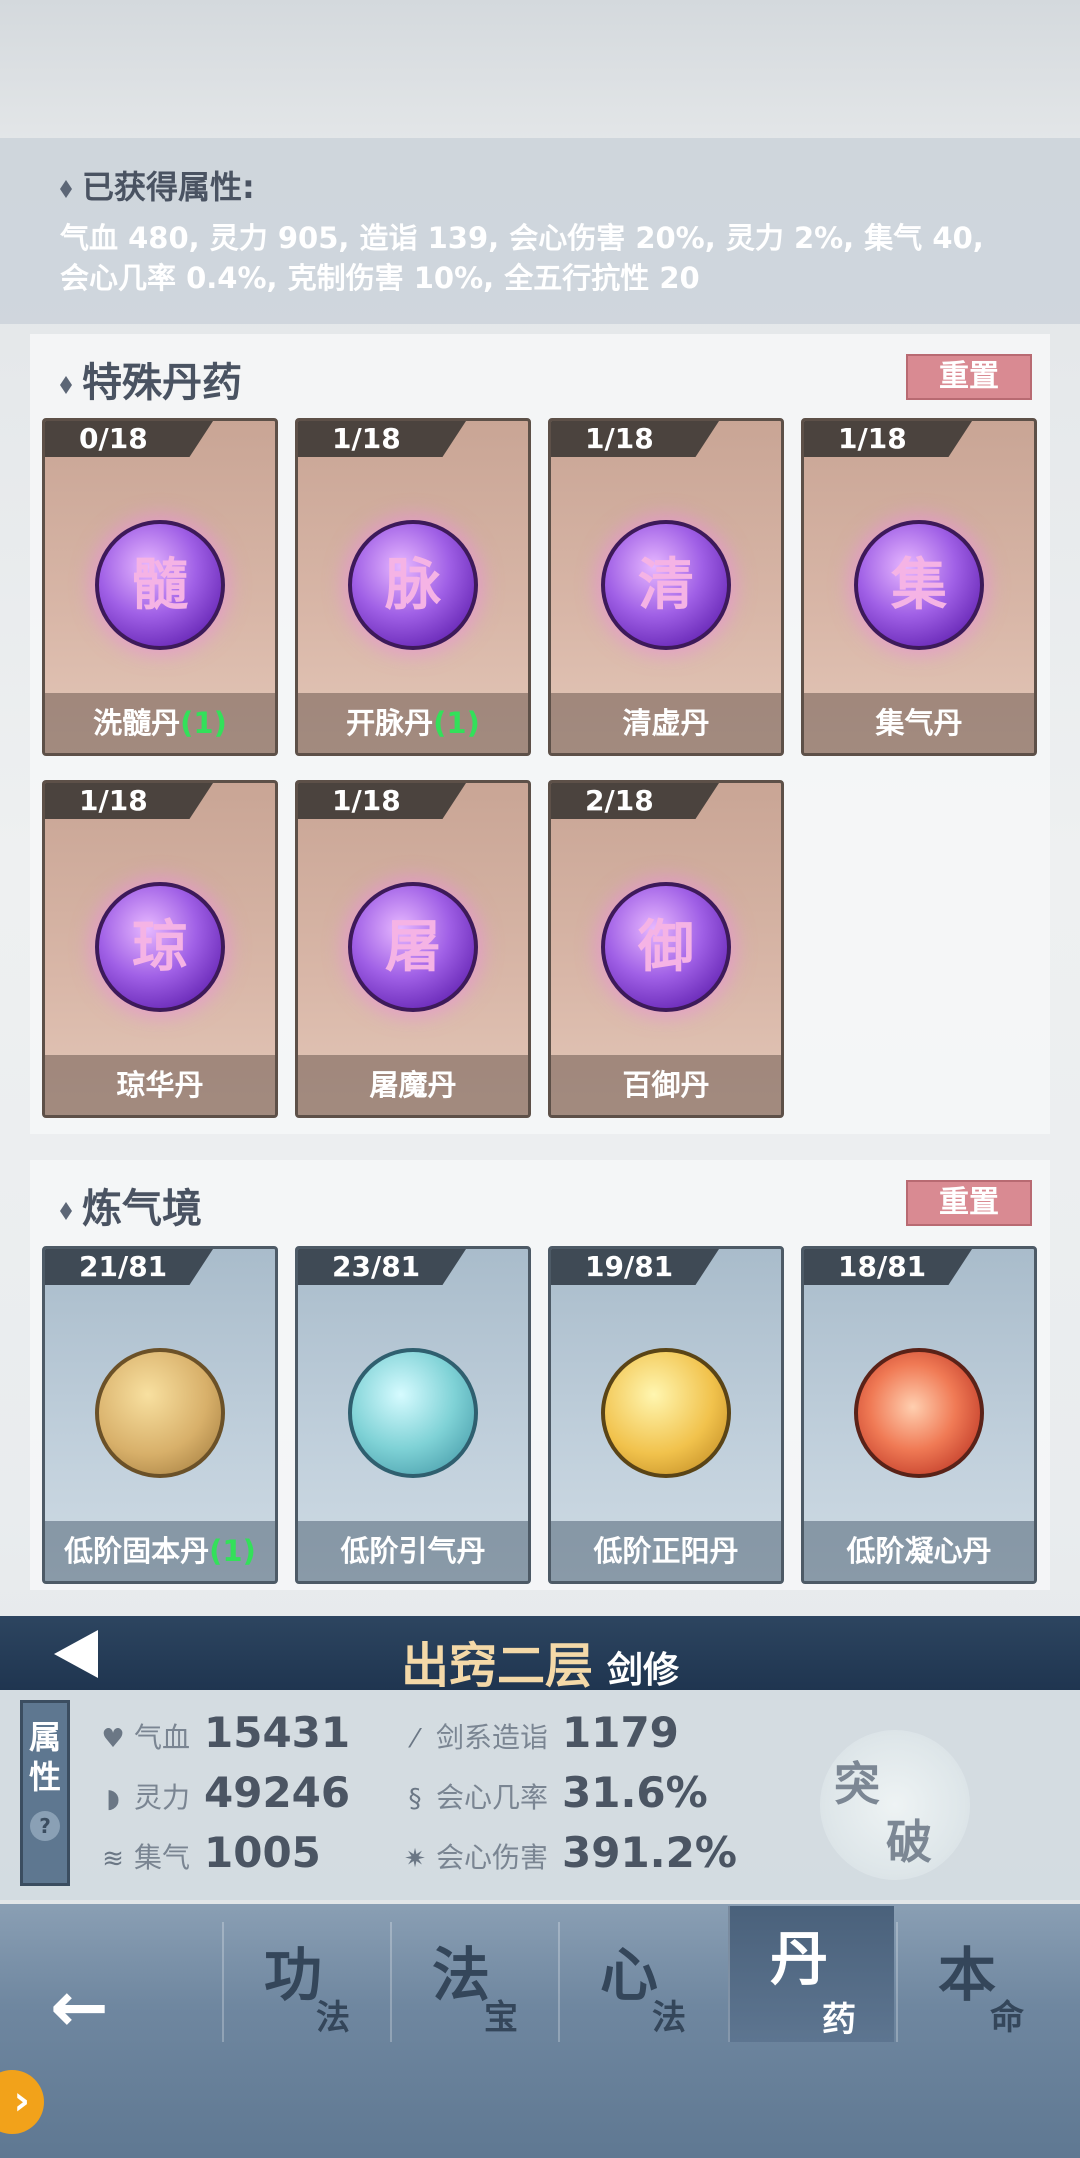 The width and height of the screenshot is (1080, 2158). I want to click on special-pills-reset-button: 重置, so click(969, 377).